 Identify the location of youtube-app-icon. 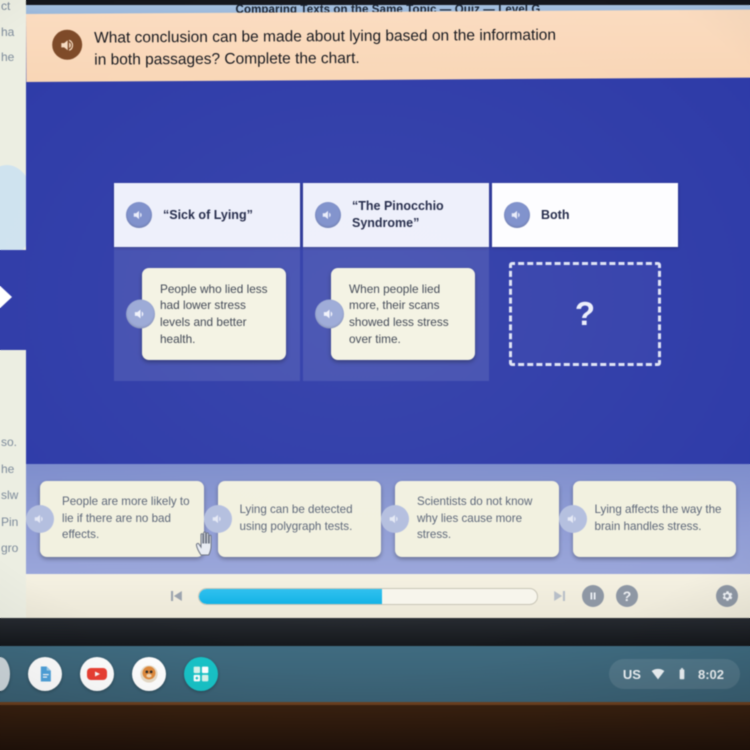
(97, 674).